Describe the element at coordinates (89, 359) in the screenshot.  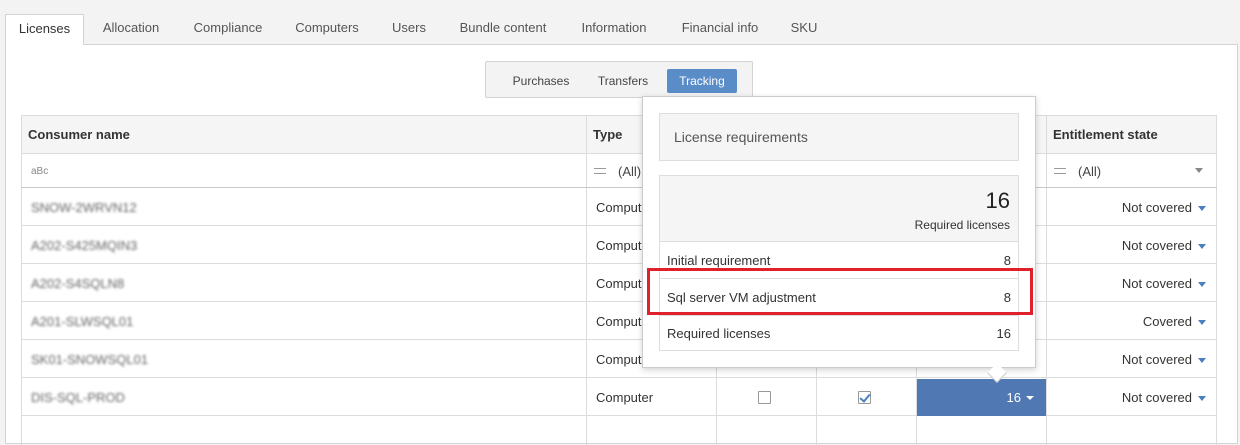
I see `consumer-name-cell: SK01-SNOWSQL01` at that location.